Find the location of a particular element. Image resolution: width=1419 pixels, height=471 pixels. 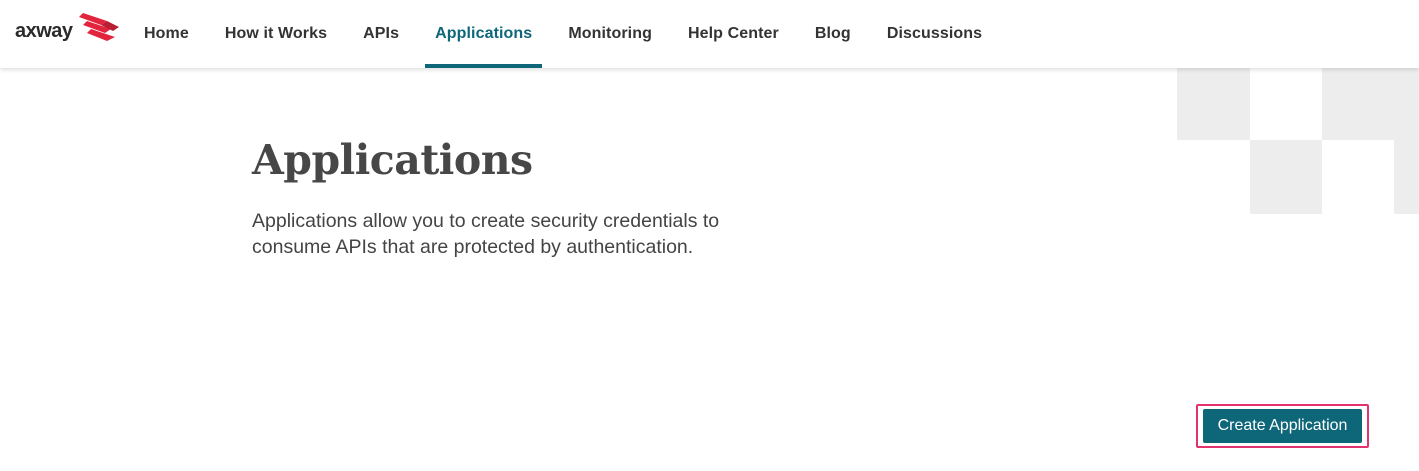

nav-monitoring: Monitoring is located at coordinates (610, 34).